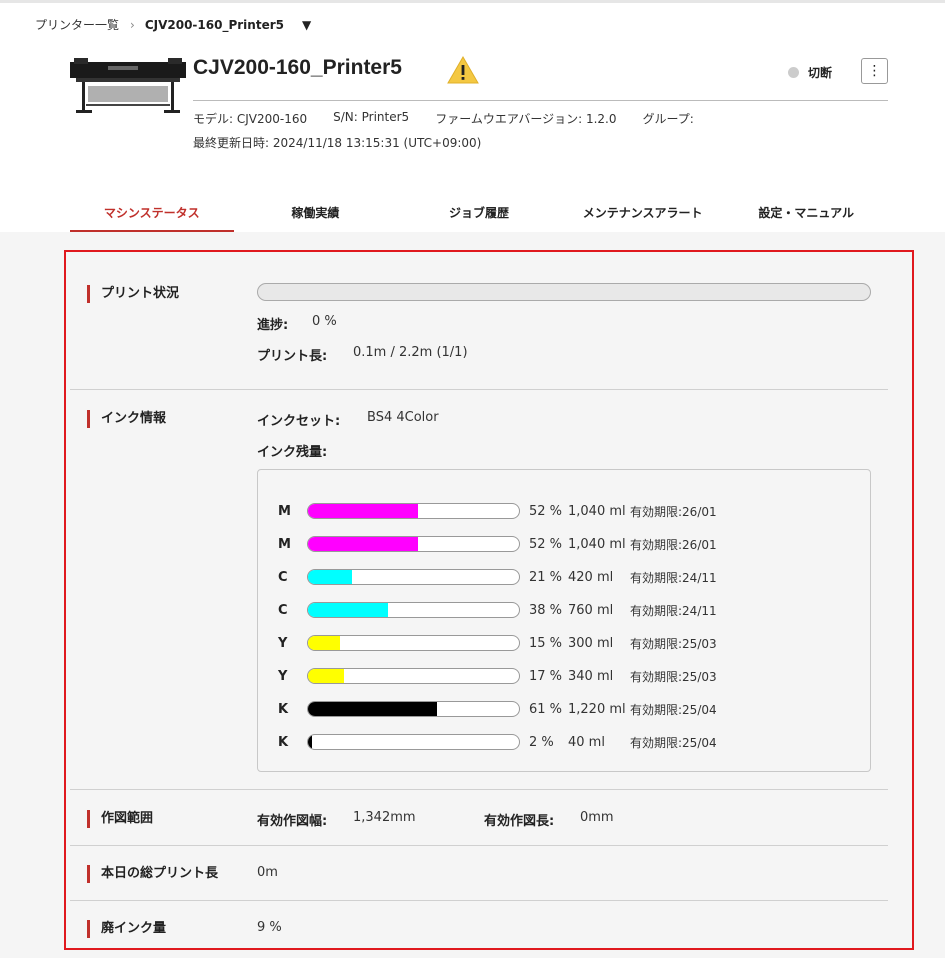  I want to click on tab-bar: マシンステータス 稼働実績 ジョブ履歴 メンテナンスアラート 設定・マニュアル, so click(479, 214).